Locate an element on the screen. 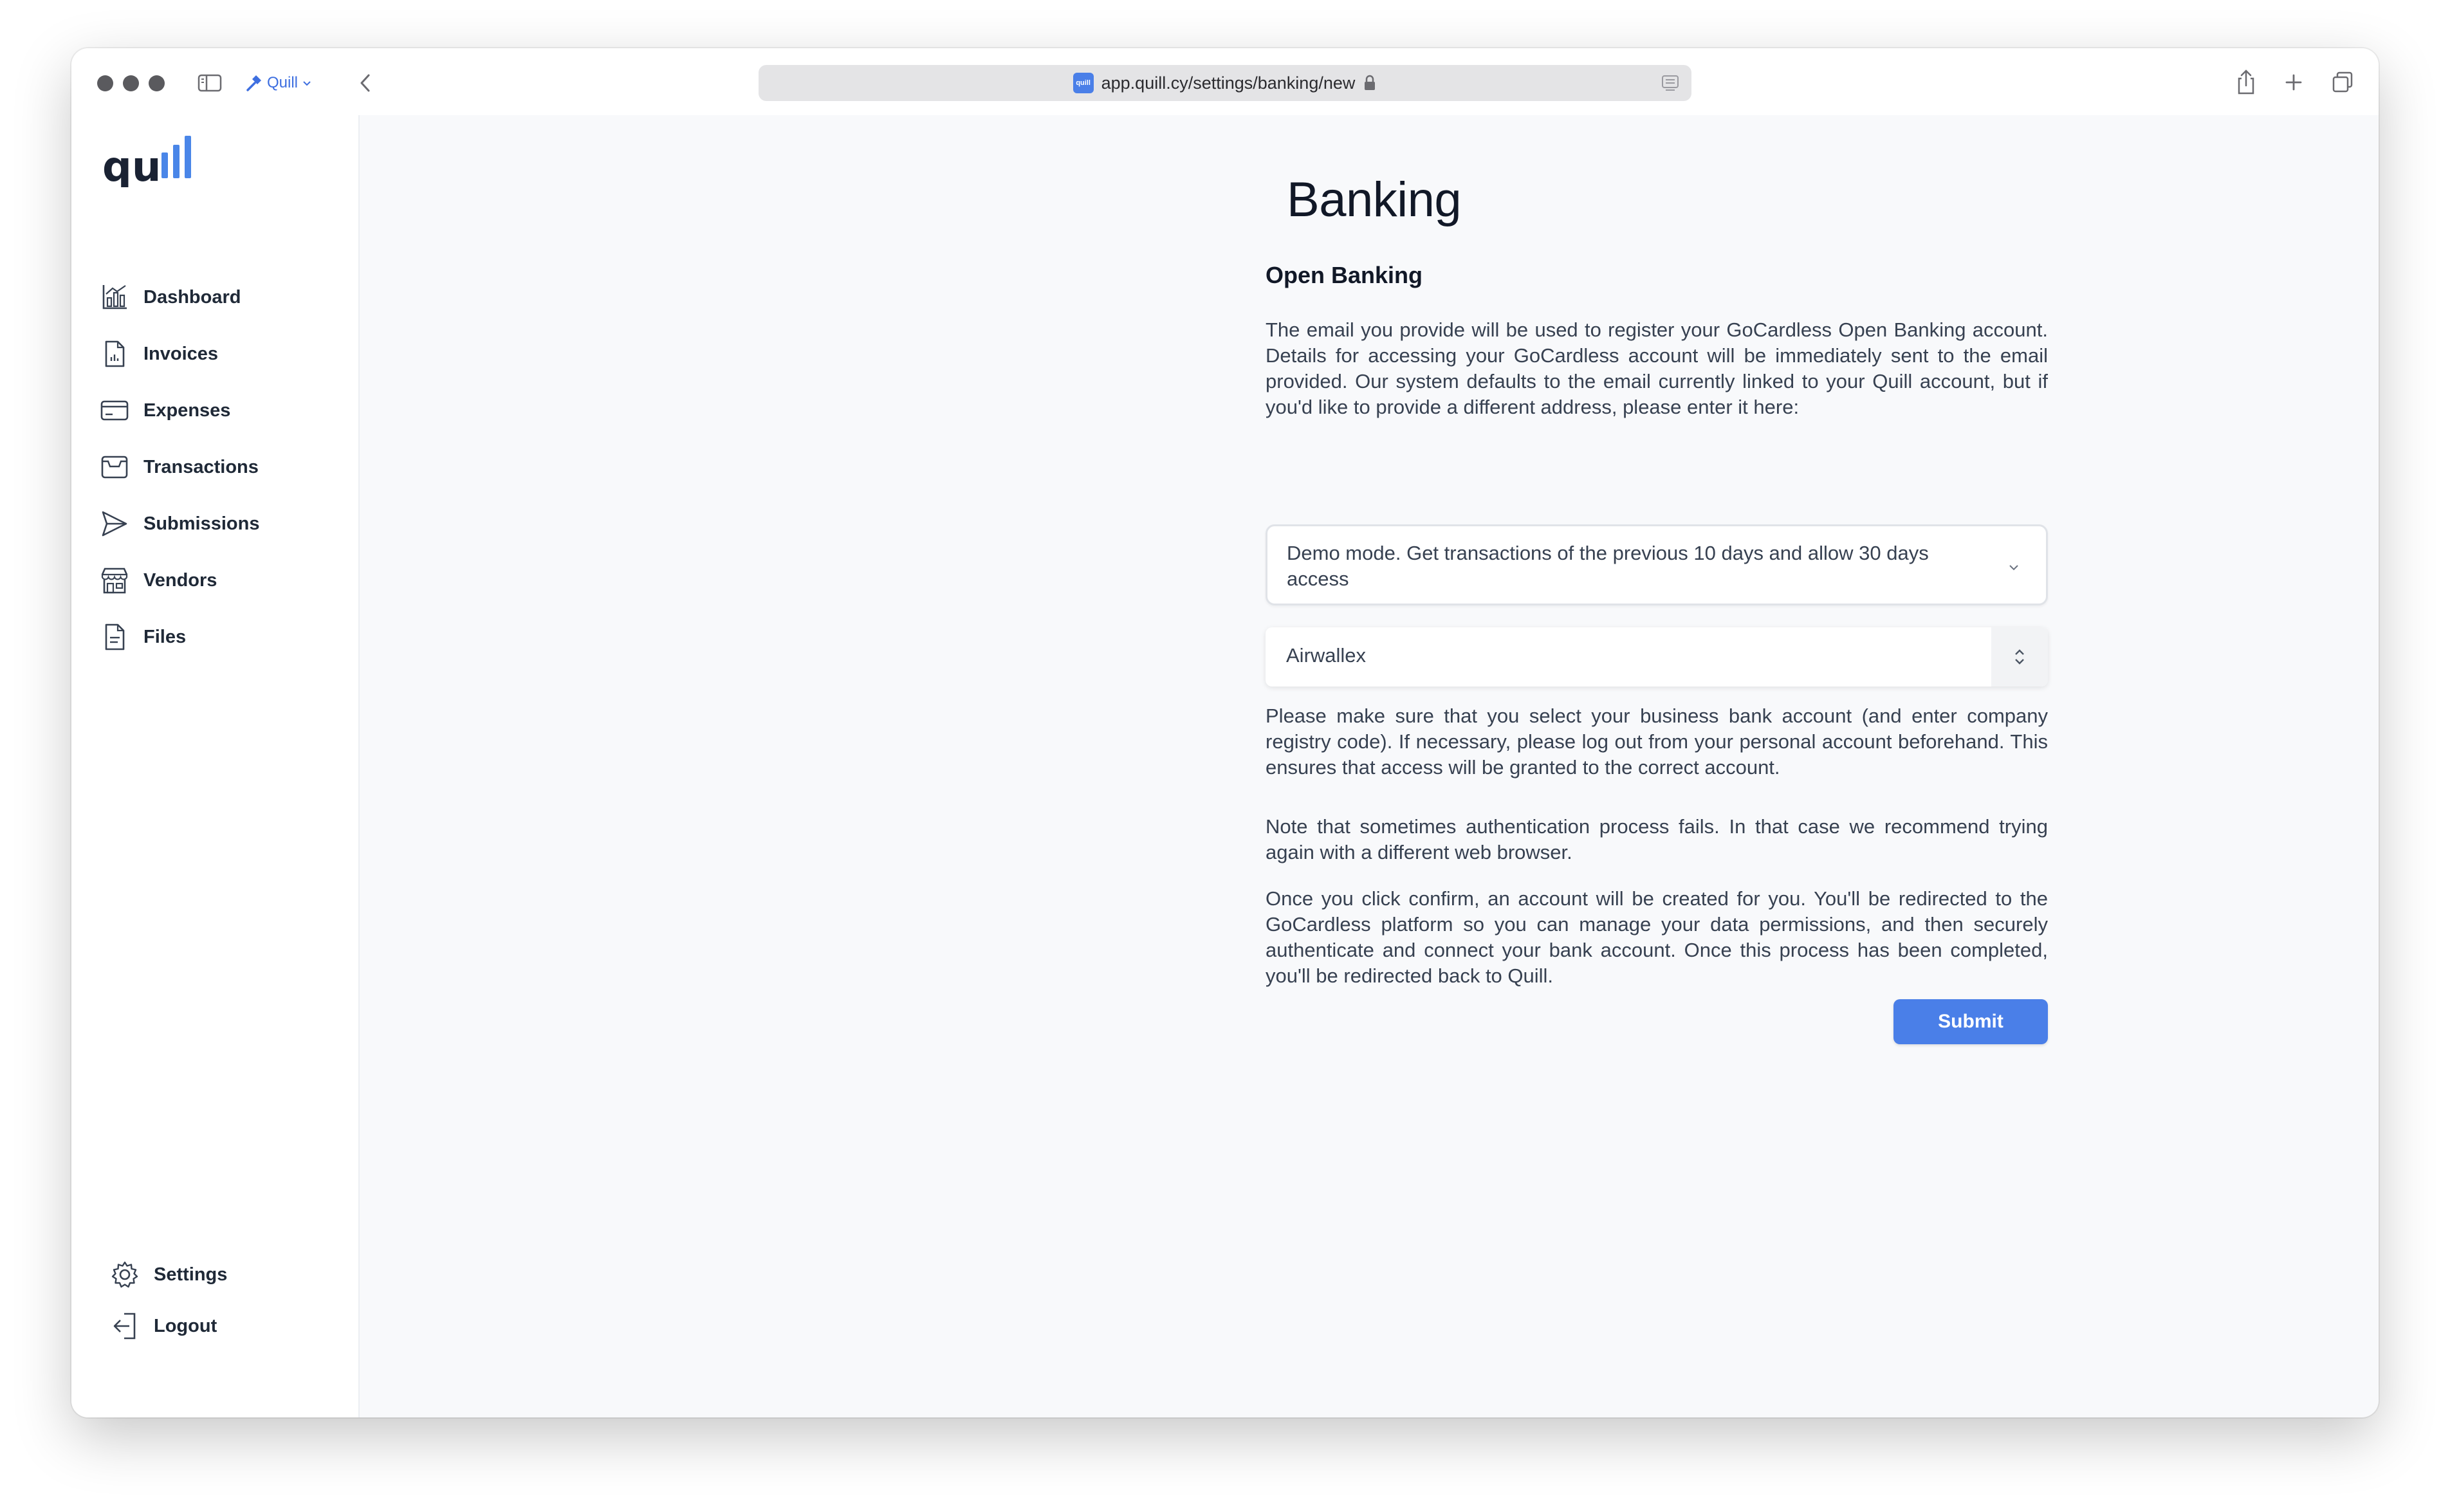  sidebar-item-files: Files is located at coordinates (215, 637).